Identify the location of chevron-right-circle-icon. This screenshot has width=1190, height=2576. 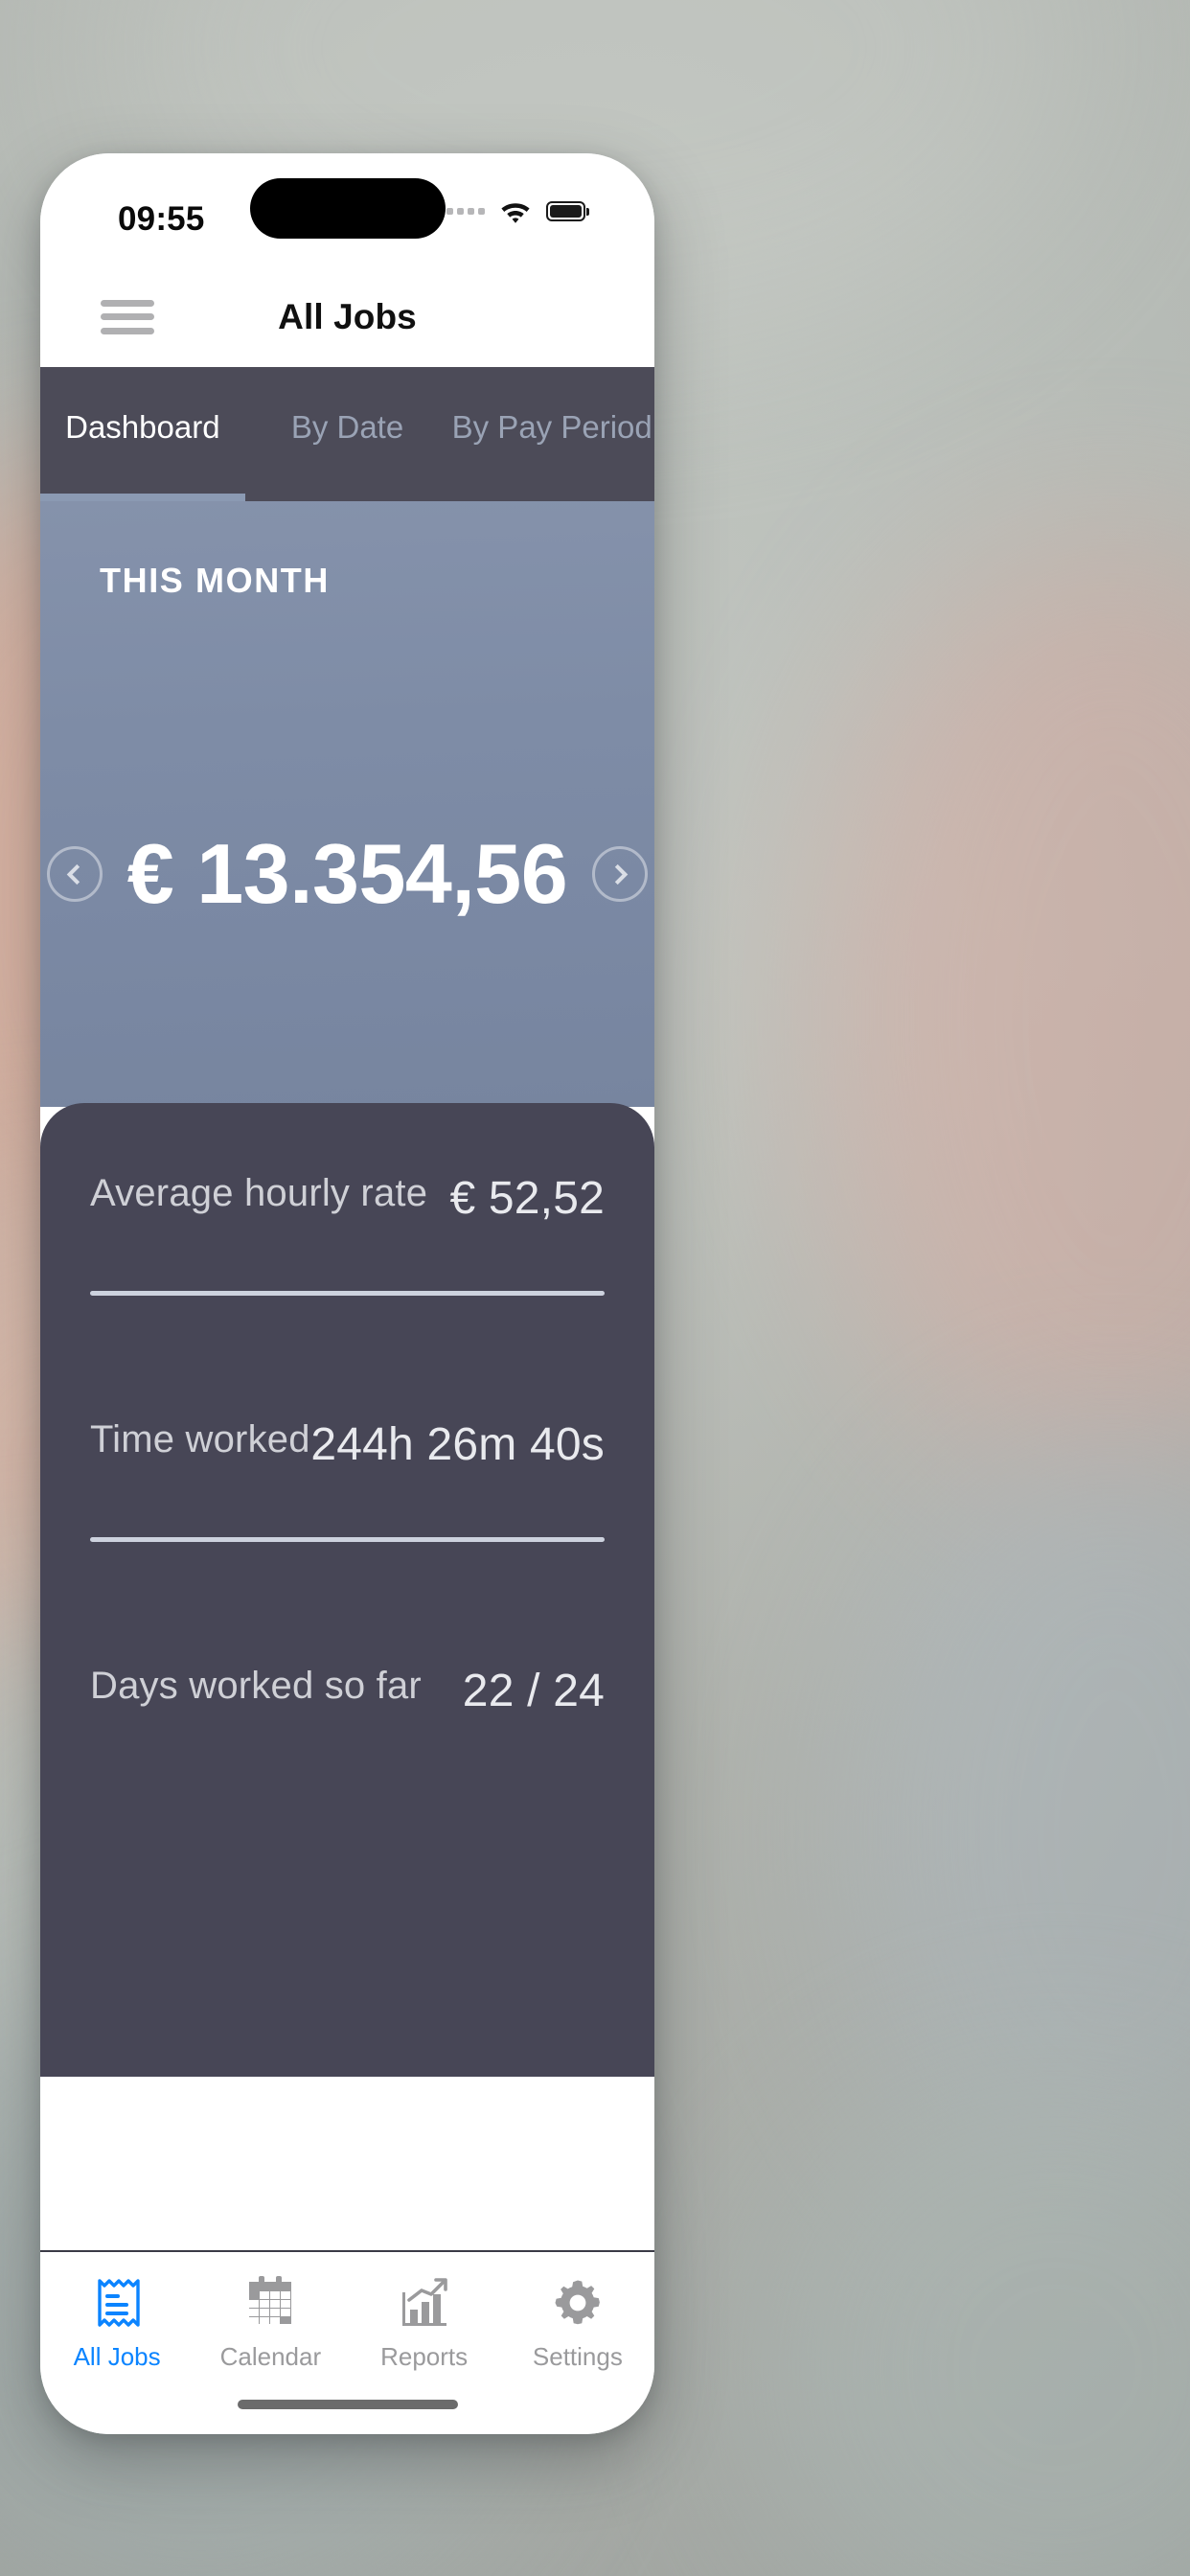
(621, 874).